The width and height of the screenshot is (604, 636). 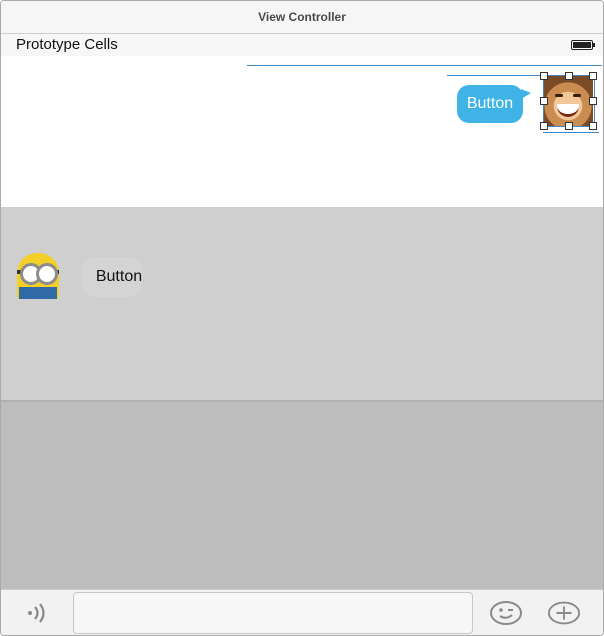 I want to click on incoming-avatar, so click(x=38, y=274).